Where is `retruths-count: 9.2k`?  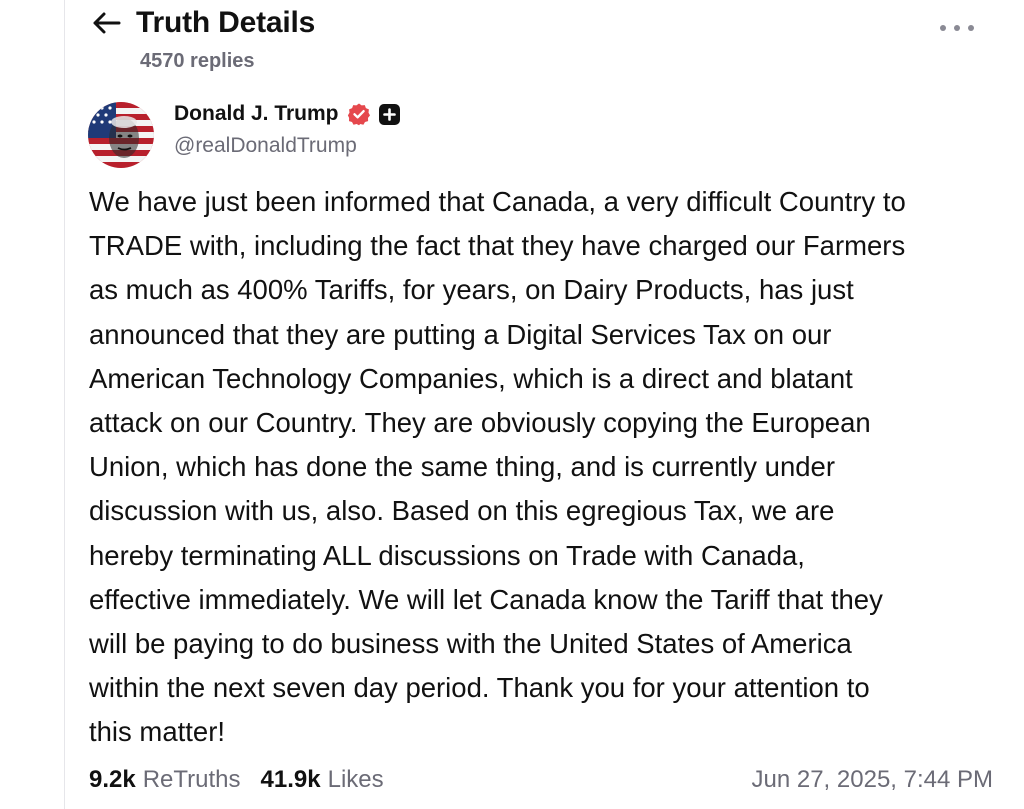
retruths-count: 9.2k is located at coordinates (112, 779).